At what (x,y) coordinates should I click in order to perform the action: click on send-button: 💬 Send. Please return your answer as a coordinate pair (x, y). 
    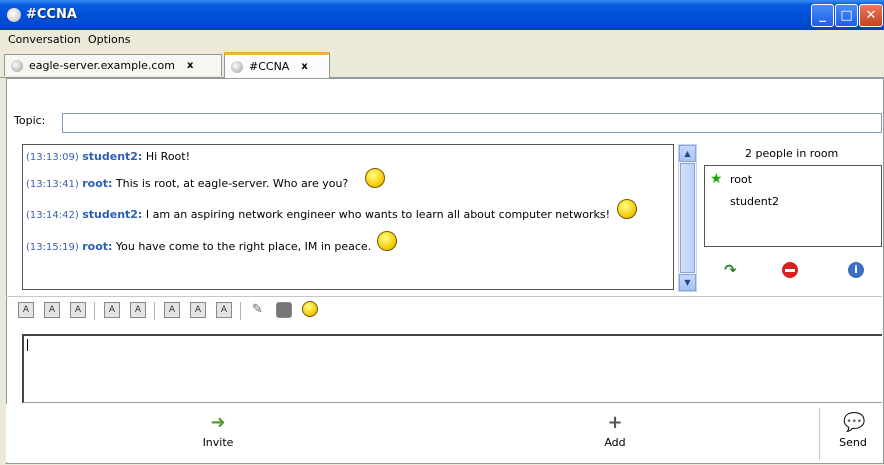
    Looking at the image, I should click on (853, 431).